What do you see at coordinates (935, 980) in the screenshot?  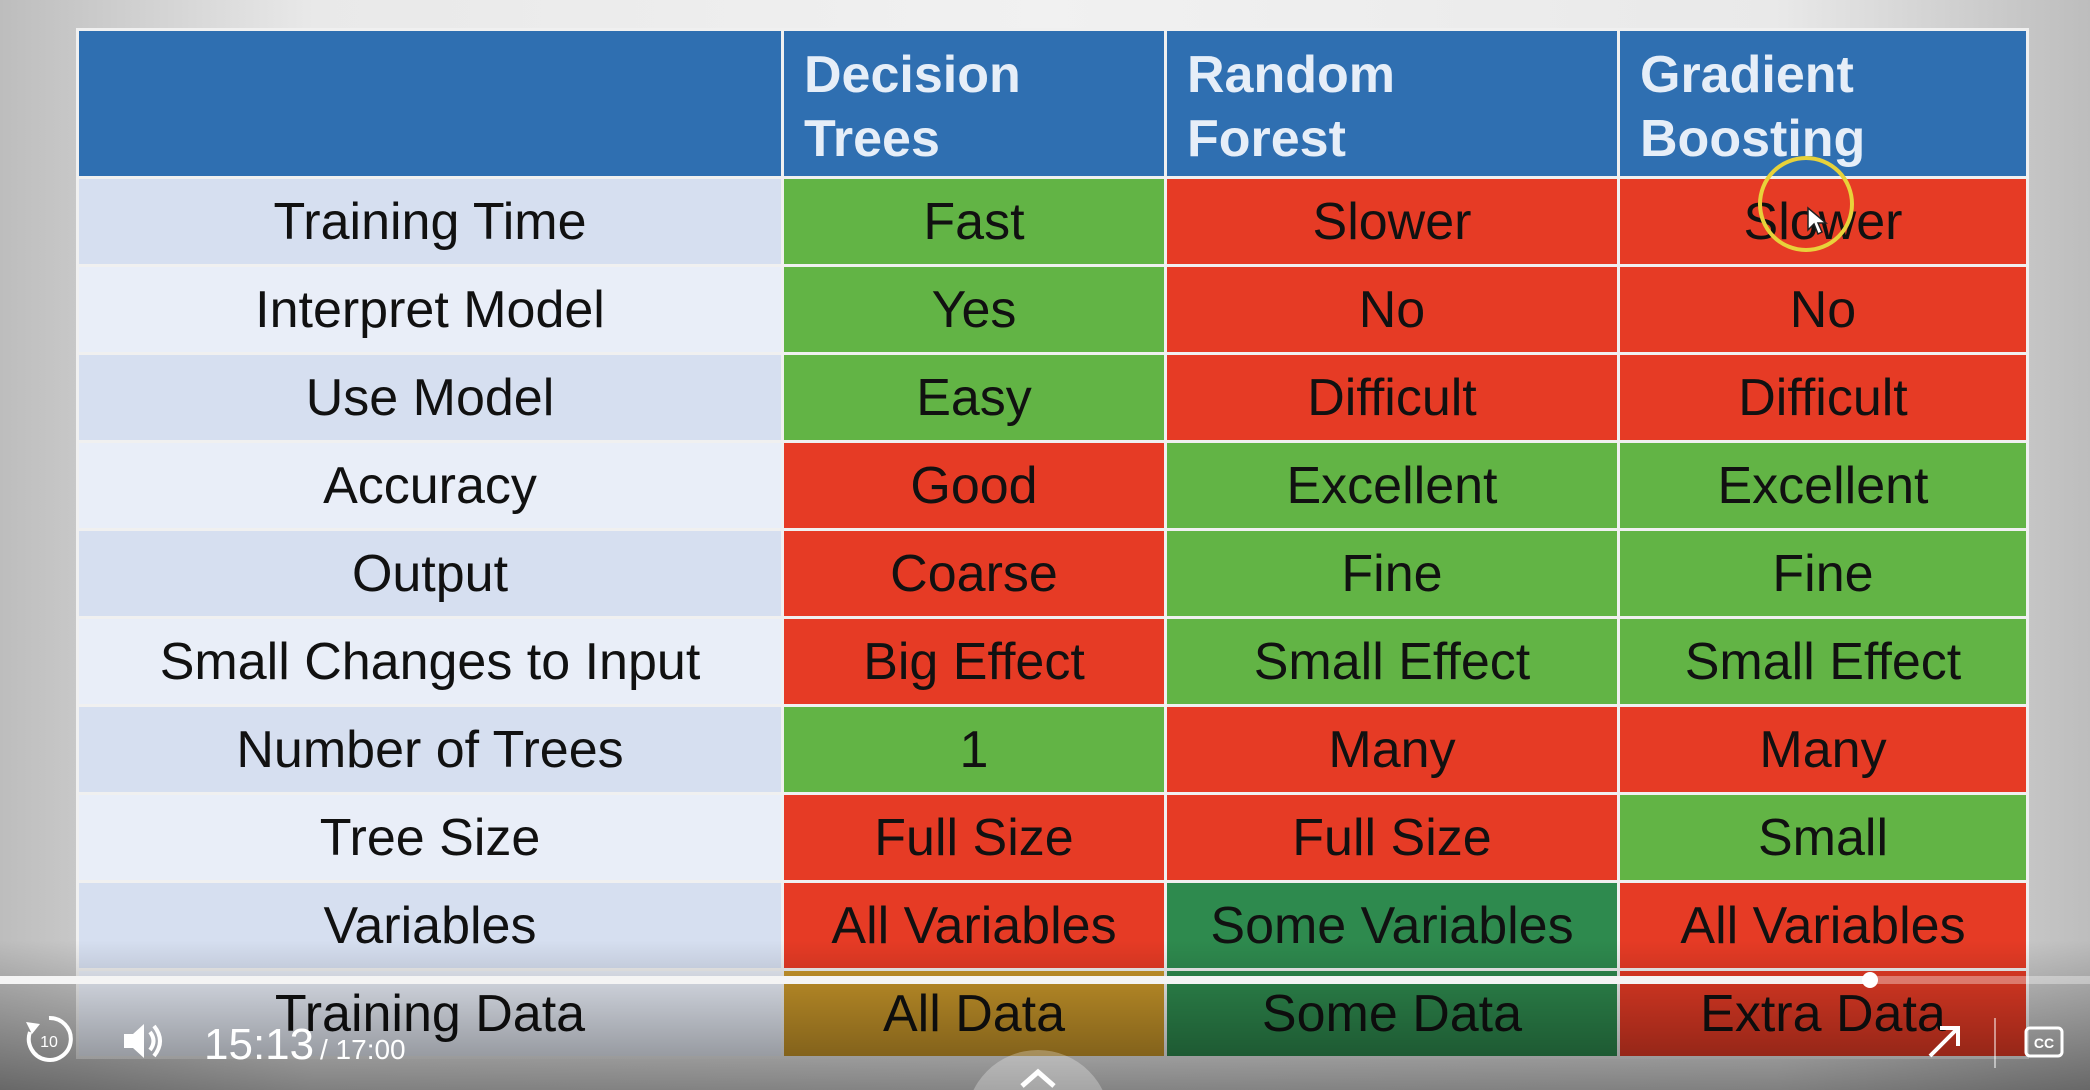 I see `progress-fill` at bounding box center [935, 980].